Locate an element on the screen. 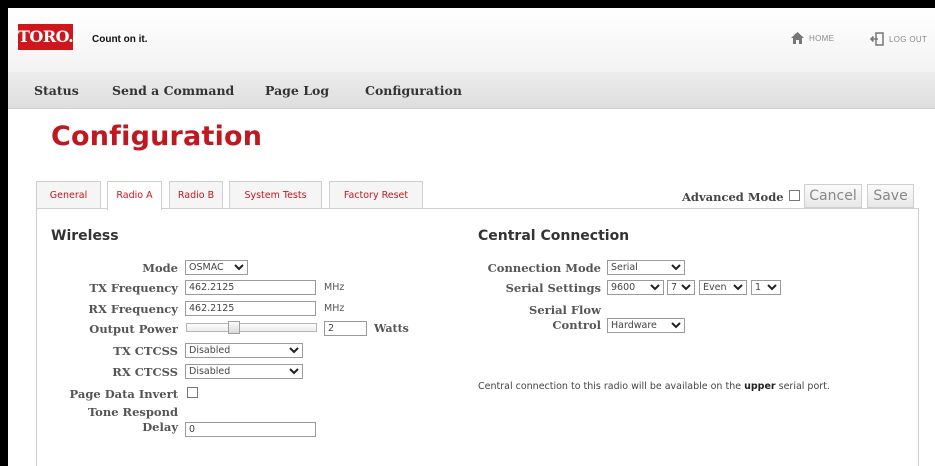  rx-ctcss-value: Disabled is located at coordinates (210, 371).